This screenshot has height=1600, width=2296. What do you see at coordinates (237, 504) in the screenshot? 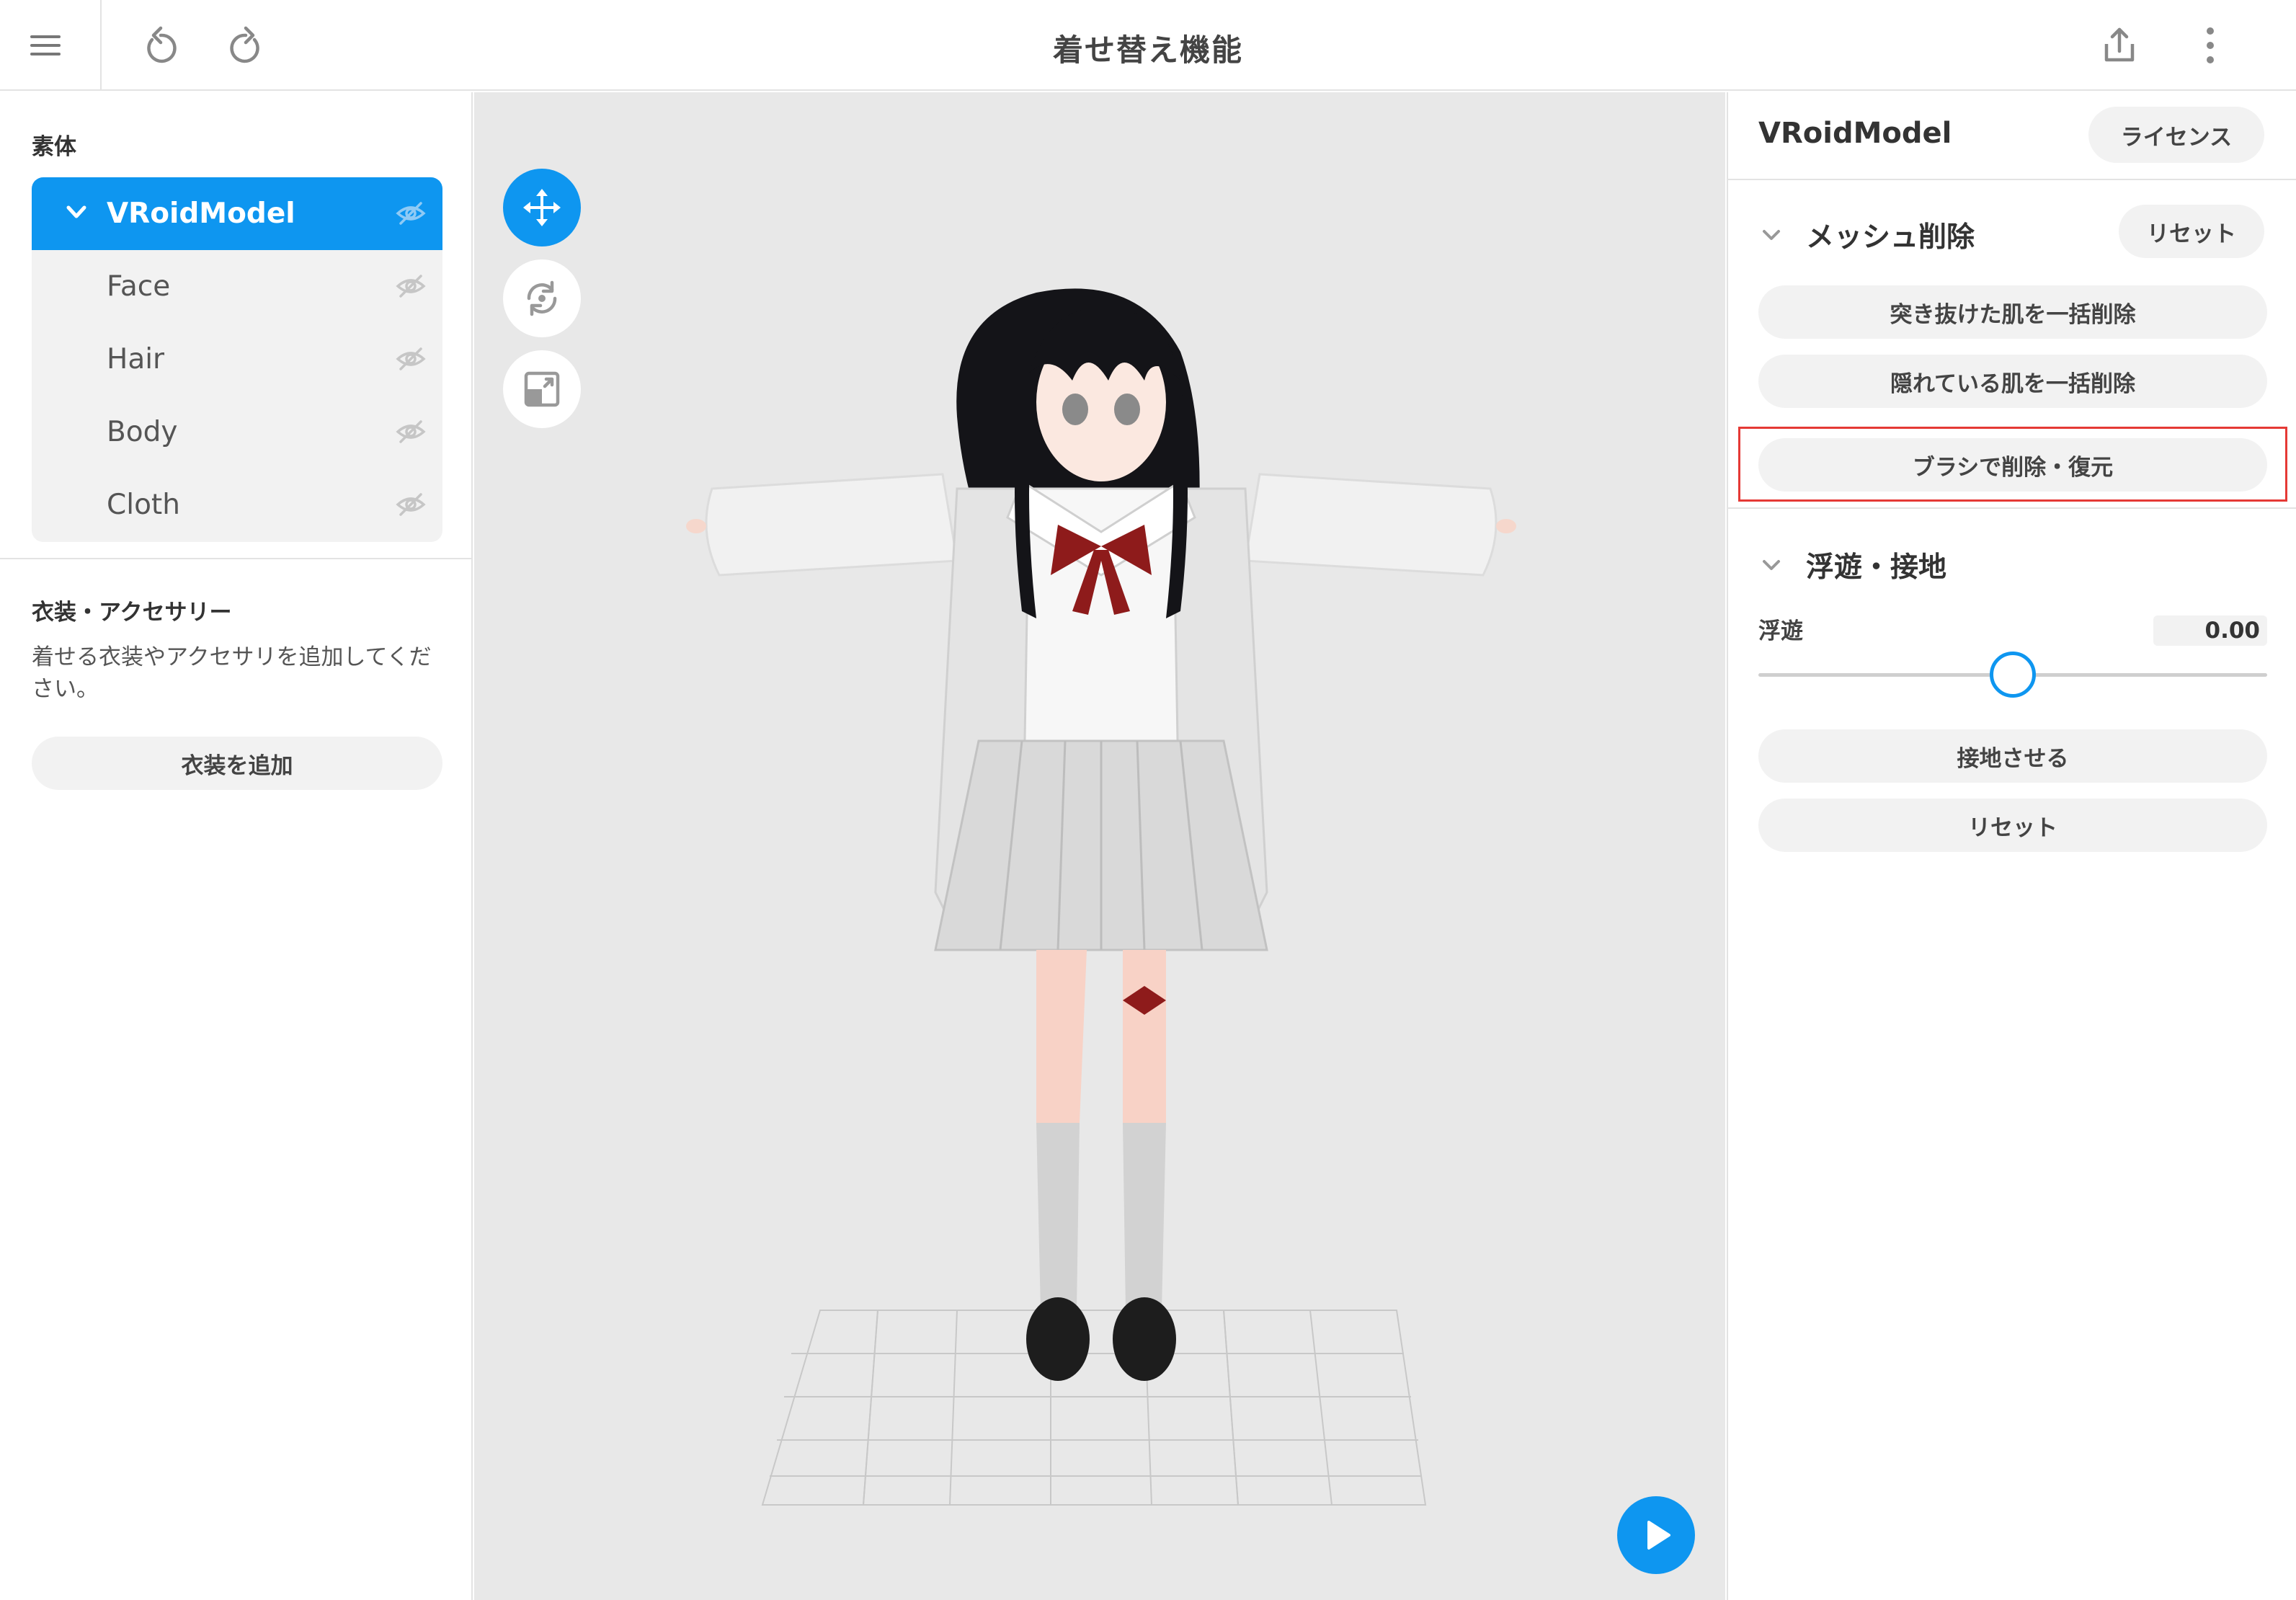
I see `tree-item-cloth: Cloth` at bounding box center [237, 504].